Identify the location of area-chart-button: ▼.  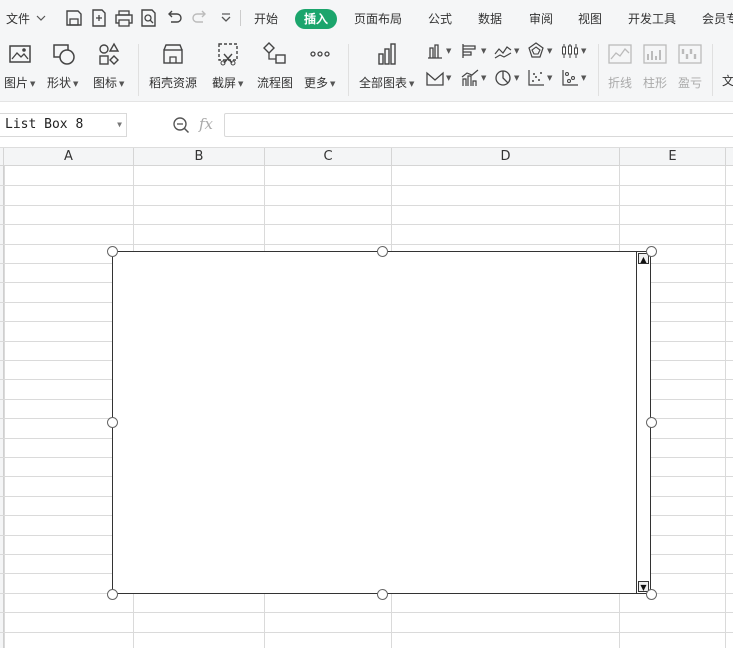
(441, 78).